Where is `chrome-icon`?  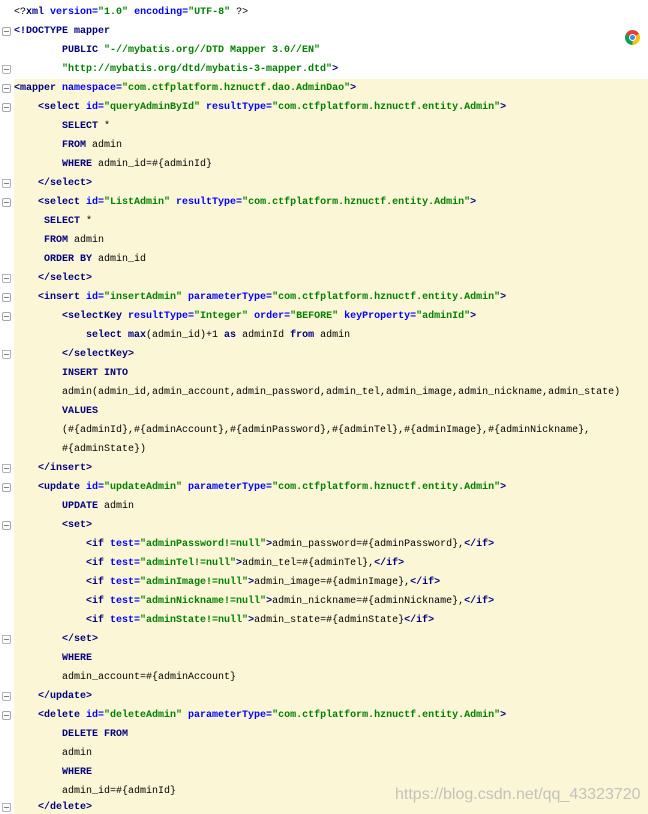
chrome-icon is located at coordinates (632, 37).